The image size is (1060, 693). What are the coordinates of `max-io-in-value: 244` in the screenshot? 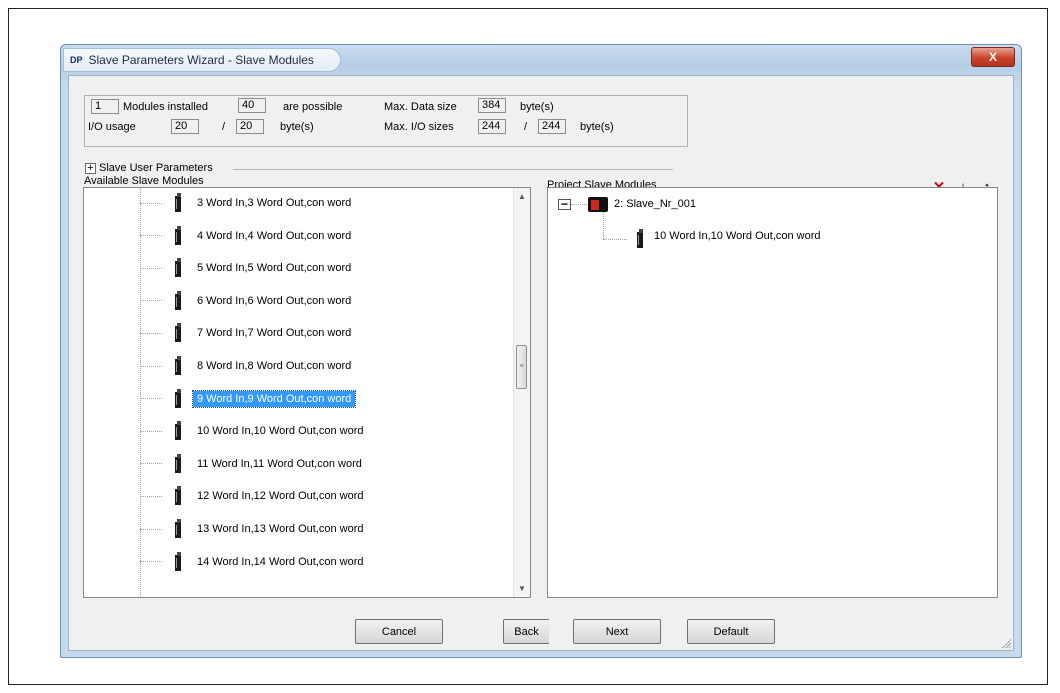 It's located at (492, 126).